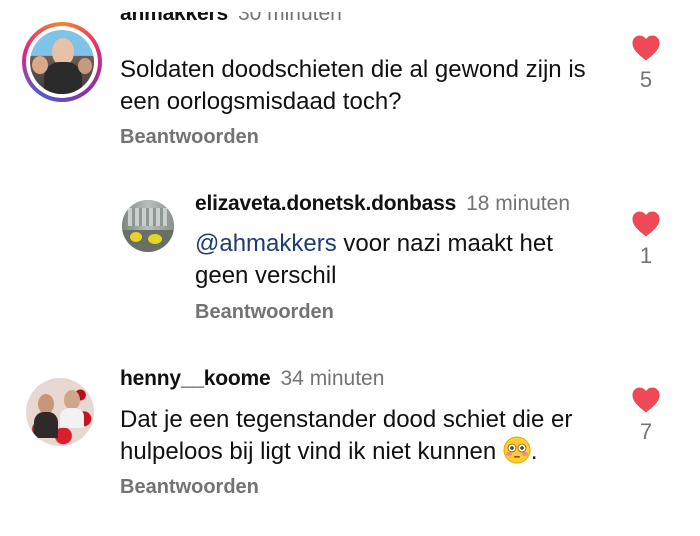  I want to click on like-button: 7, so click(646, 415).